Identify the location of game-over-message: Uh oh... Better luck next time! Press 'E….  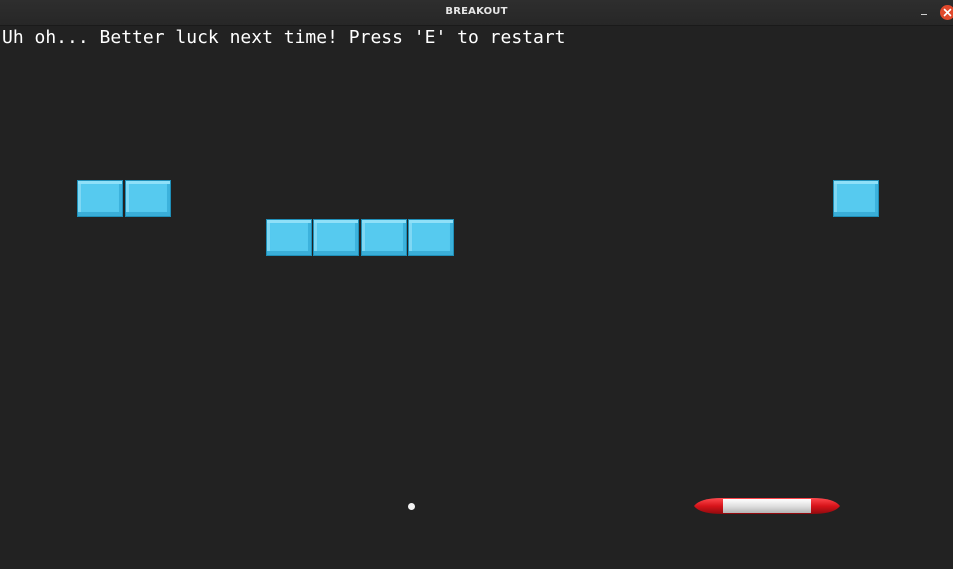
(284, 37).